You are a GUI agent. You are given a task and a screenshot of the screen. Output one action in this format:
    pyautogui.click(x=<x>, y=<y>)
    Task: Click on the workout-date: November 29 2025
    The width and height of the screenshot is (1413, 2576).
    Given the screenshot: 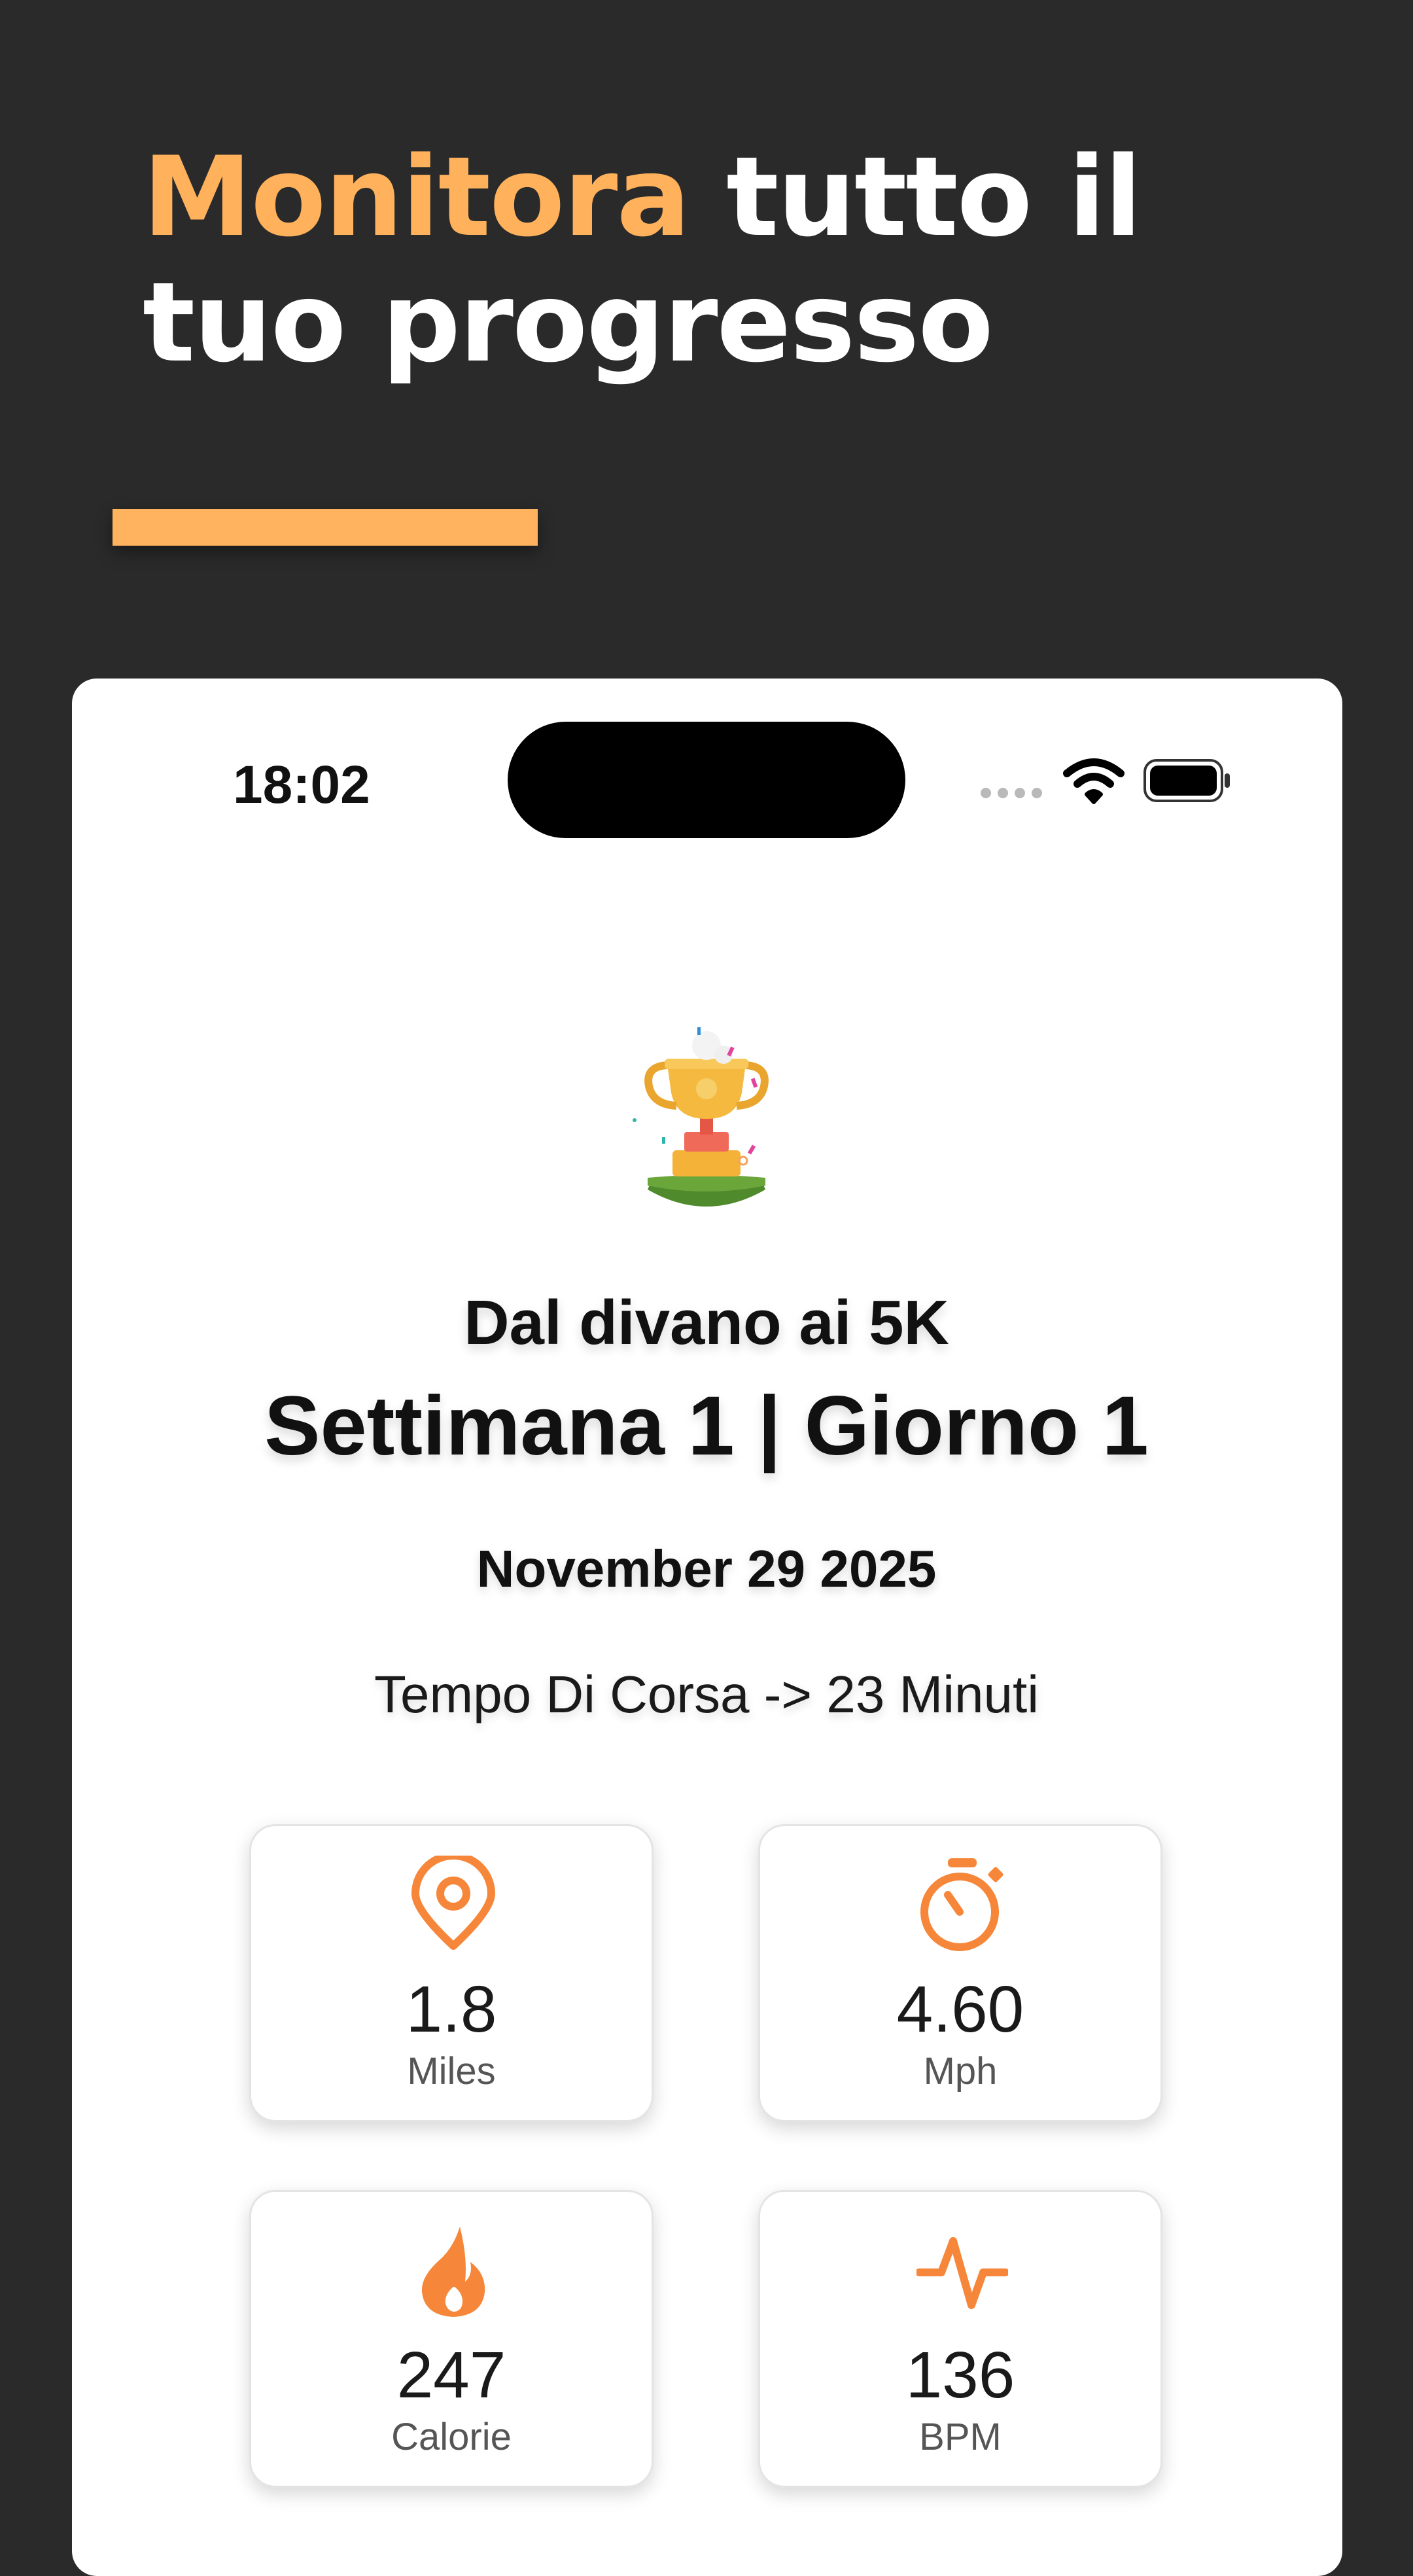 What is the action you would take?
    pyautogui.click(x=706, y=1569)
    